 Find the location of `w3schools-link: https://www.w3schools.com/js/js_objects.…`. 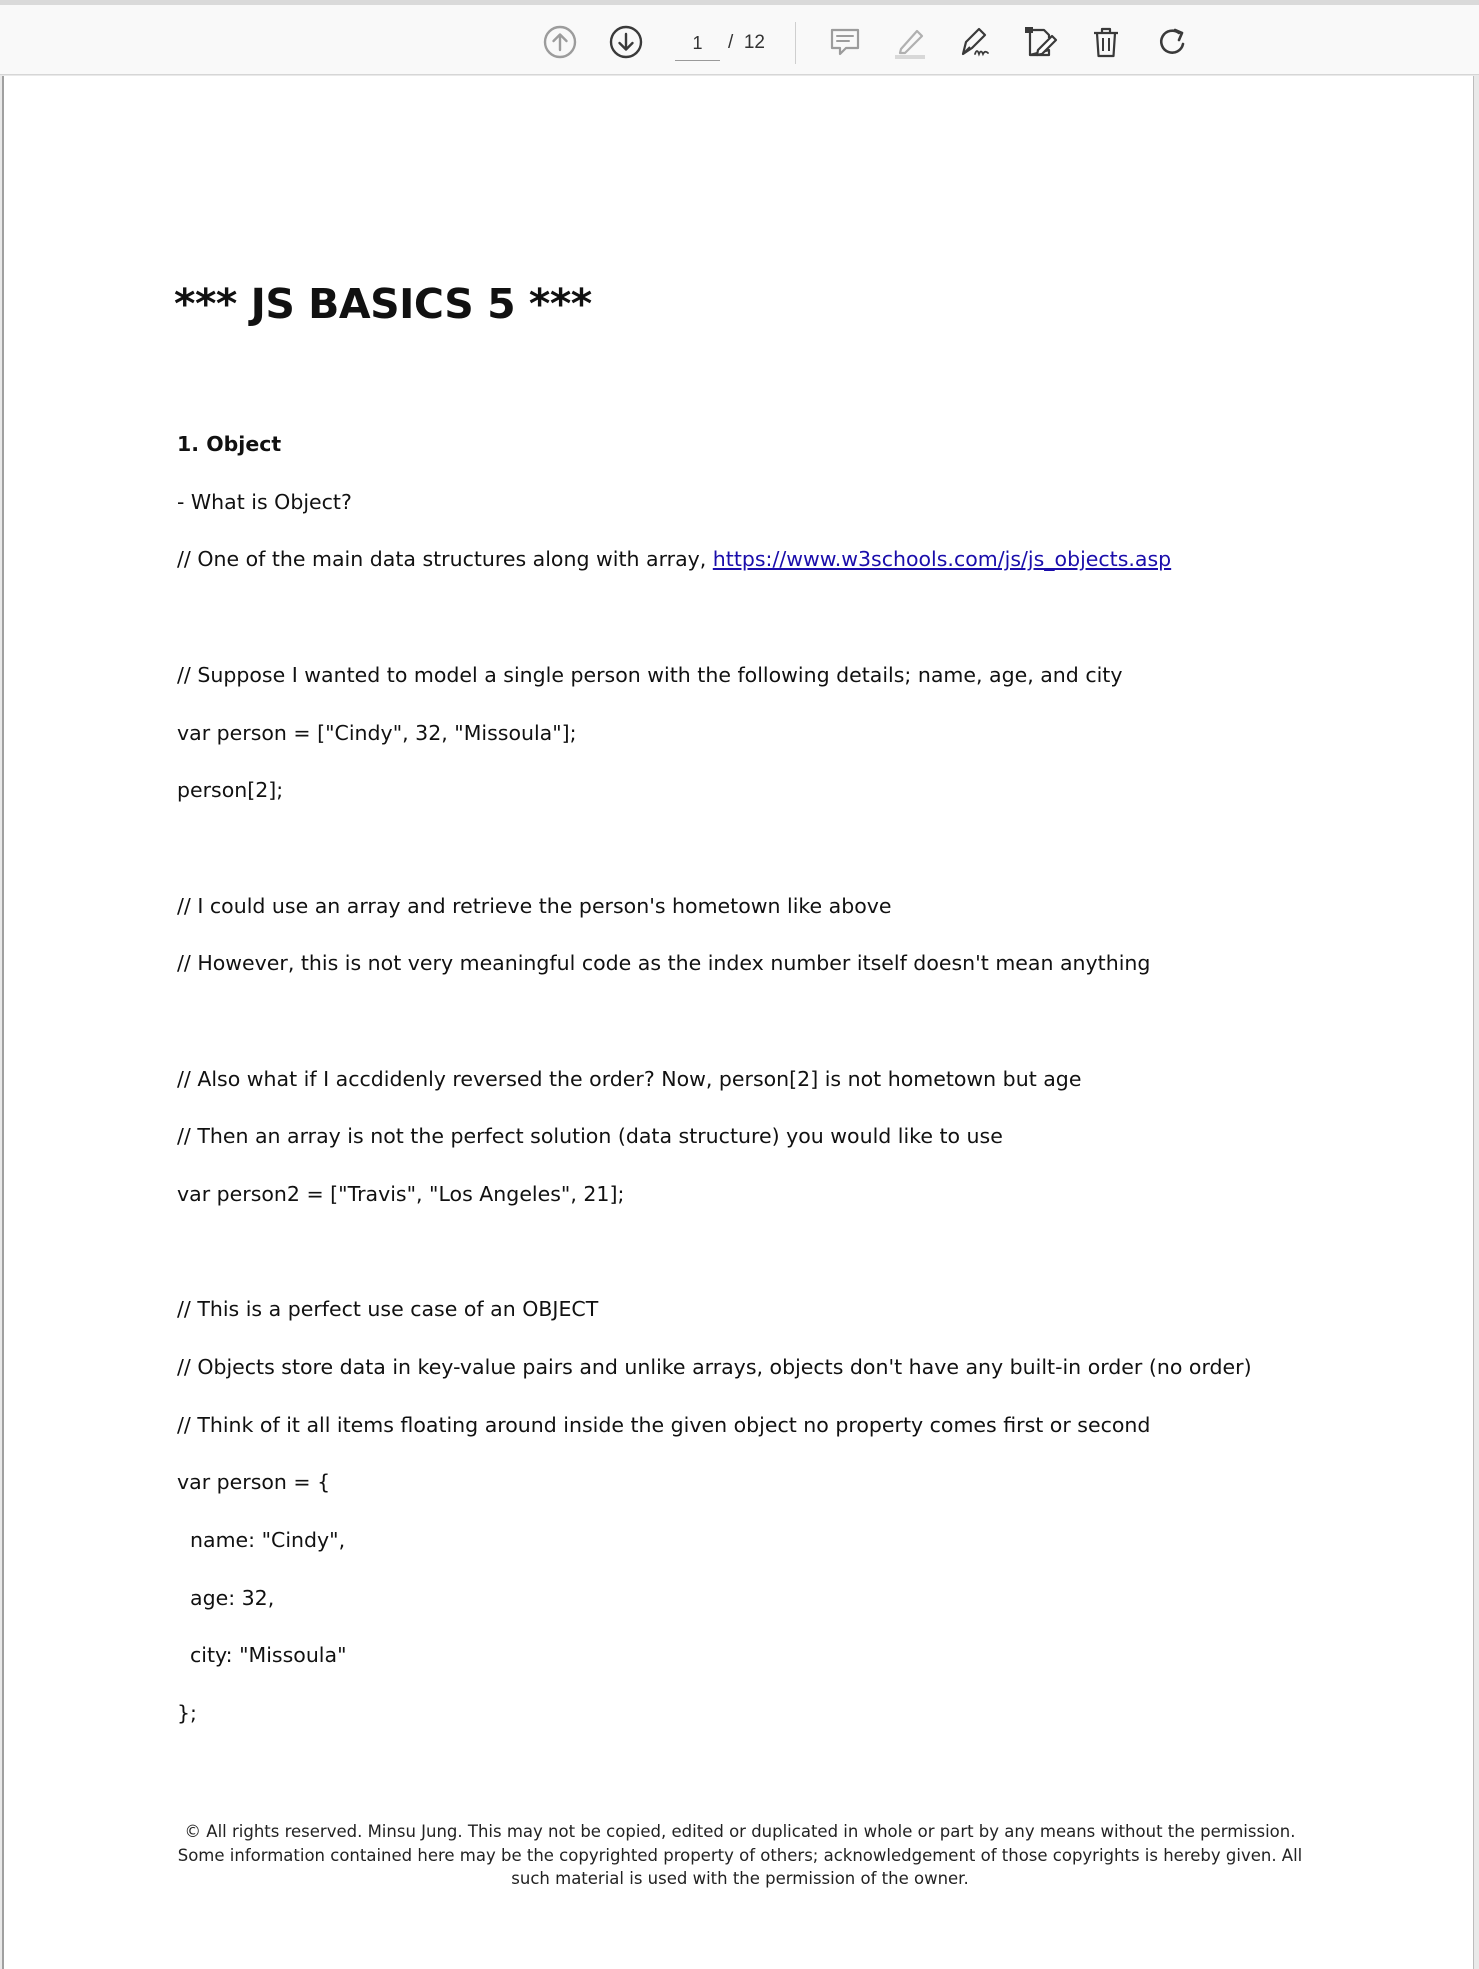

w3schools-link: https://www.w3schools.com/js/js_objects.… is located at coordinates (942, 559).